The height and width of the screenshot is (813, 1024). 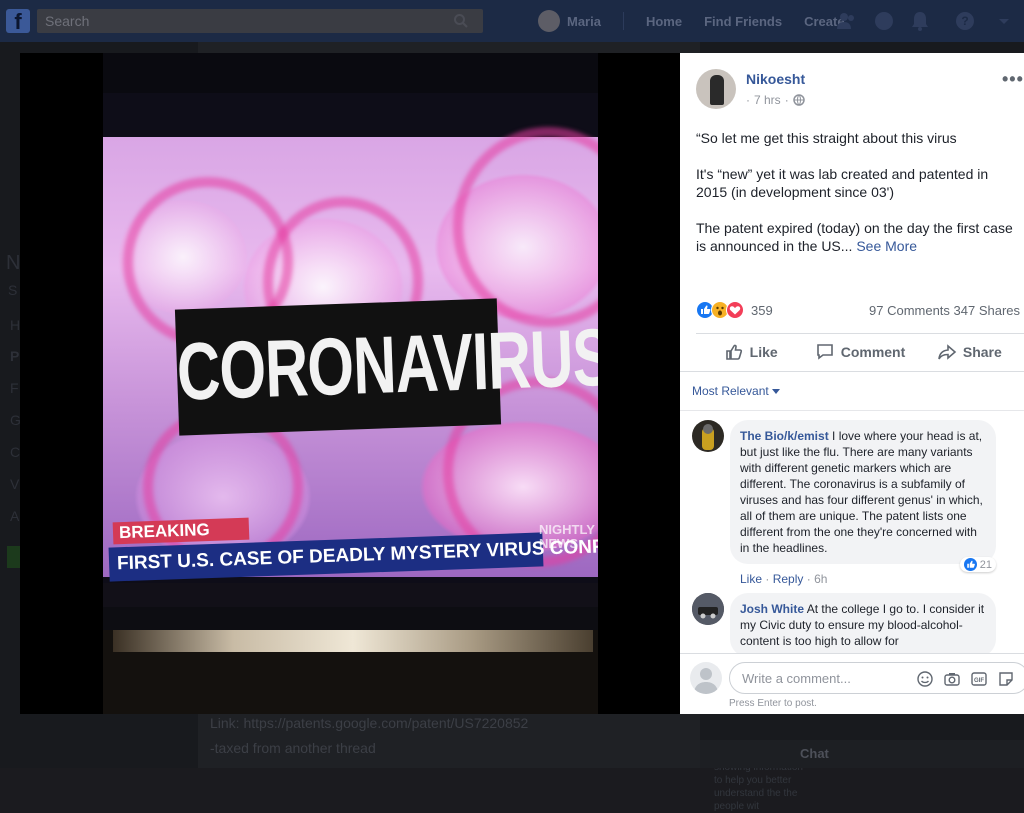 What do you see at coordinates (18, 21) in the screenshot?
I see `facebook-logo-icon: f` at bounding box center [18, 21].